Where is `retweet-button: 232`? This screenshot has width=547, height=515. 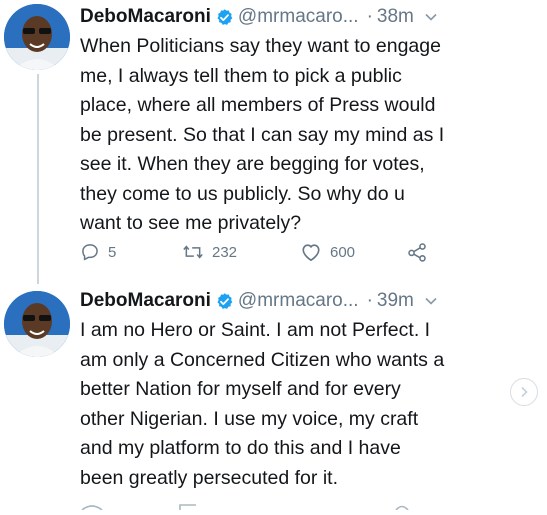 retweet-button: 232 is located at coordinates (241, 252).